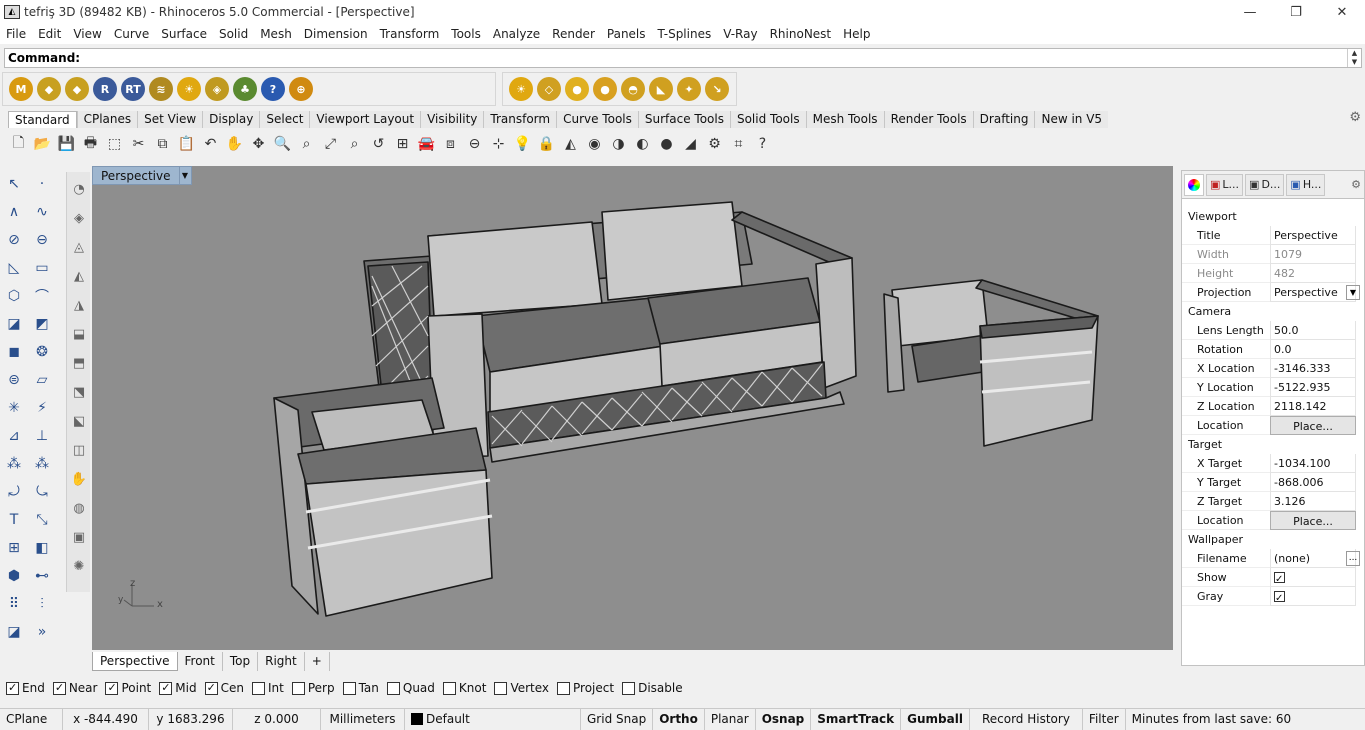 The width and height of the screenshot is (1365, 730). What do you see at coordinates (42, 268) in the screenshot?
I see `rectangle-icon: ▭` at bounding box center [42, 268].